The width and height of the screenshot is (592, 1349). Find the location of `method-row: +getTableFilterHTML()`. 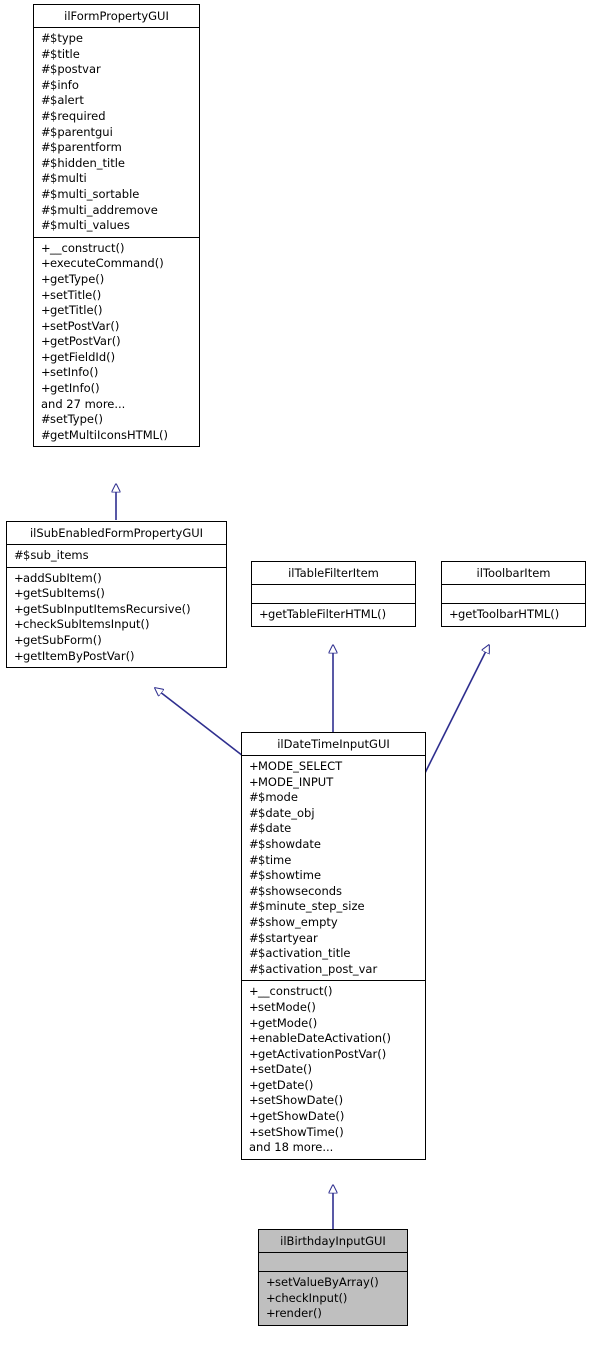

method-row: +getTableFilterHTML() is located at coordinates (334, 615).